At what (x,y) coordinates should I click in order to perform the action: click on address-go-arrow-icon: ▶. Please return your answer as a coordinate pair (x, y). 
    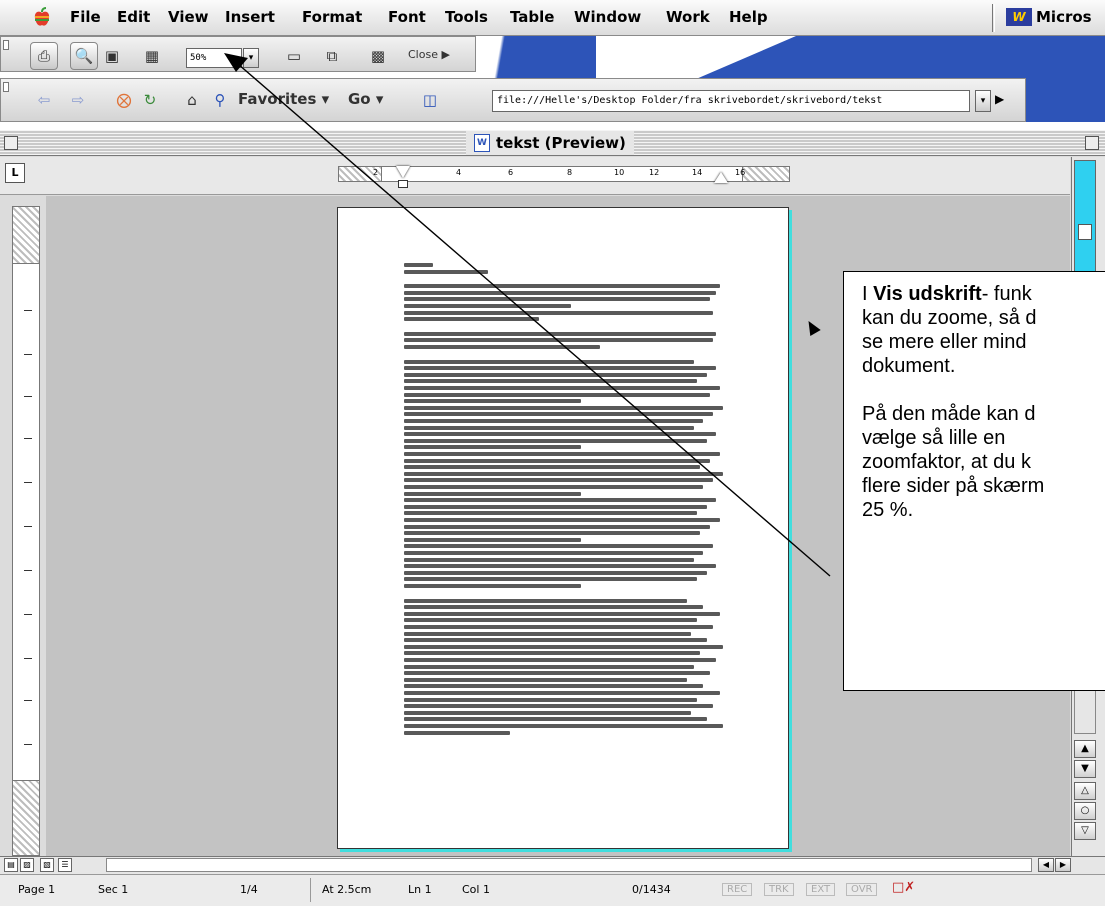
    Looking at the image, I should click on (999, 99).